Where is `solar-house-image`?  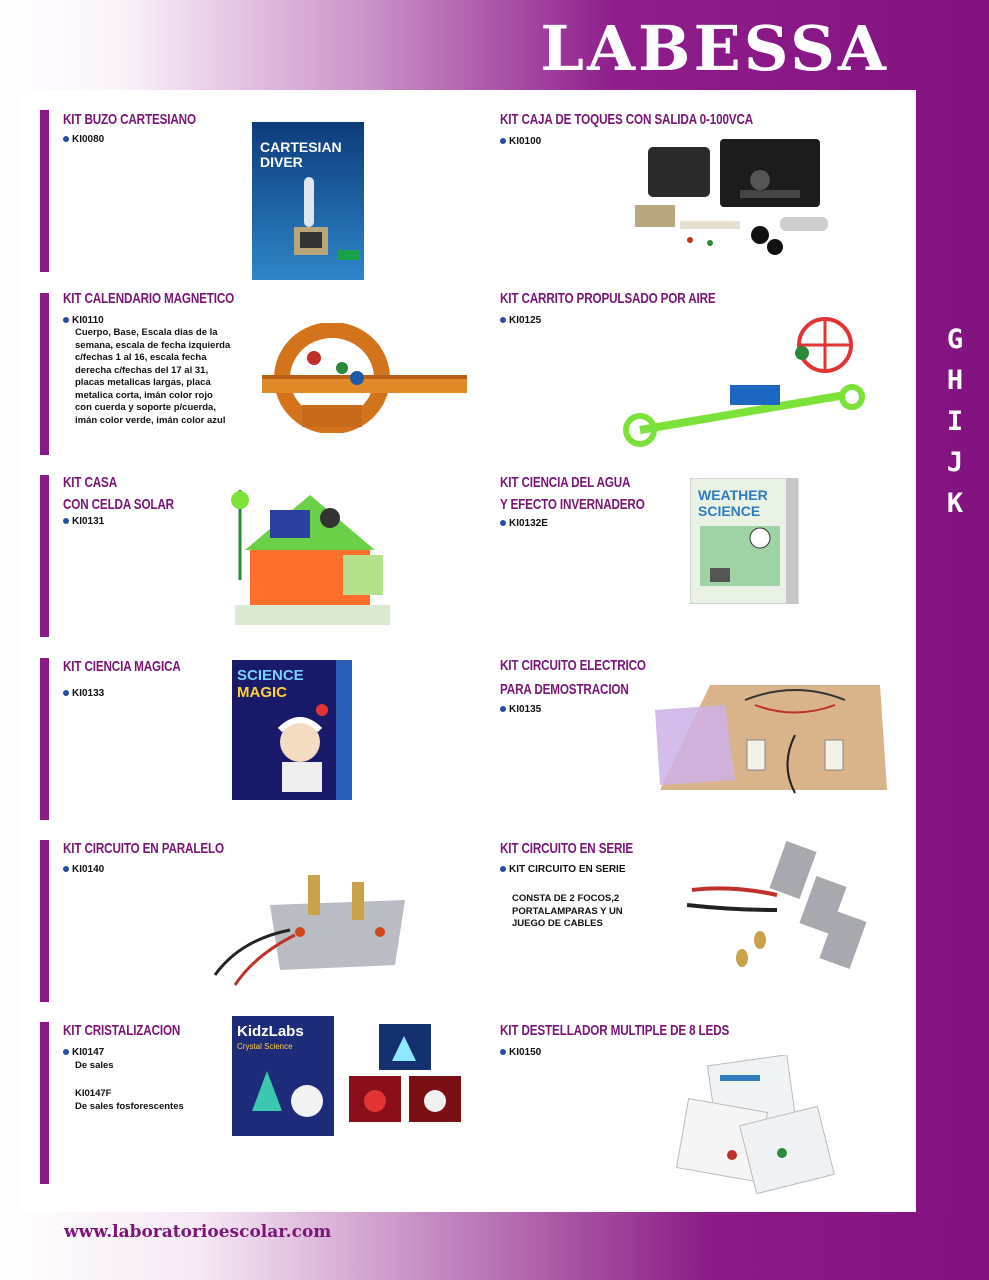 solar-house-image is located at coordinates (310, 557).